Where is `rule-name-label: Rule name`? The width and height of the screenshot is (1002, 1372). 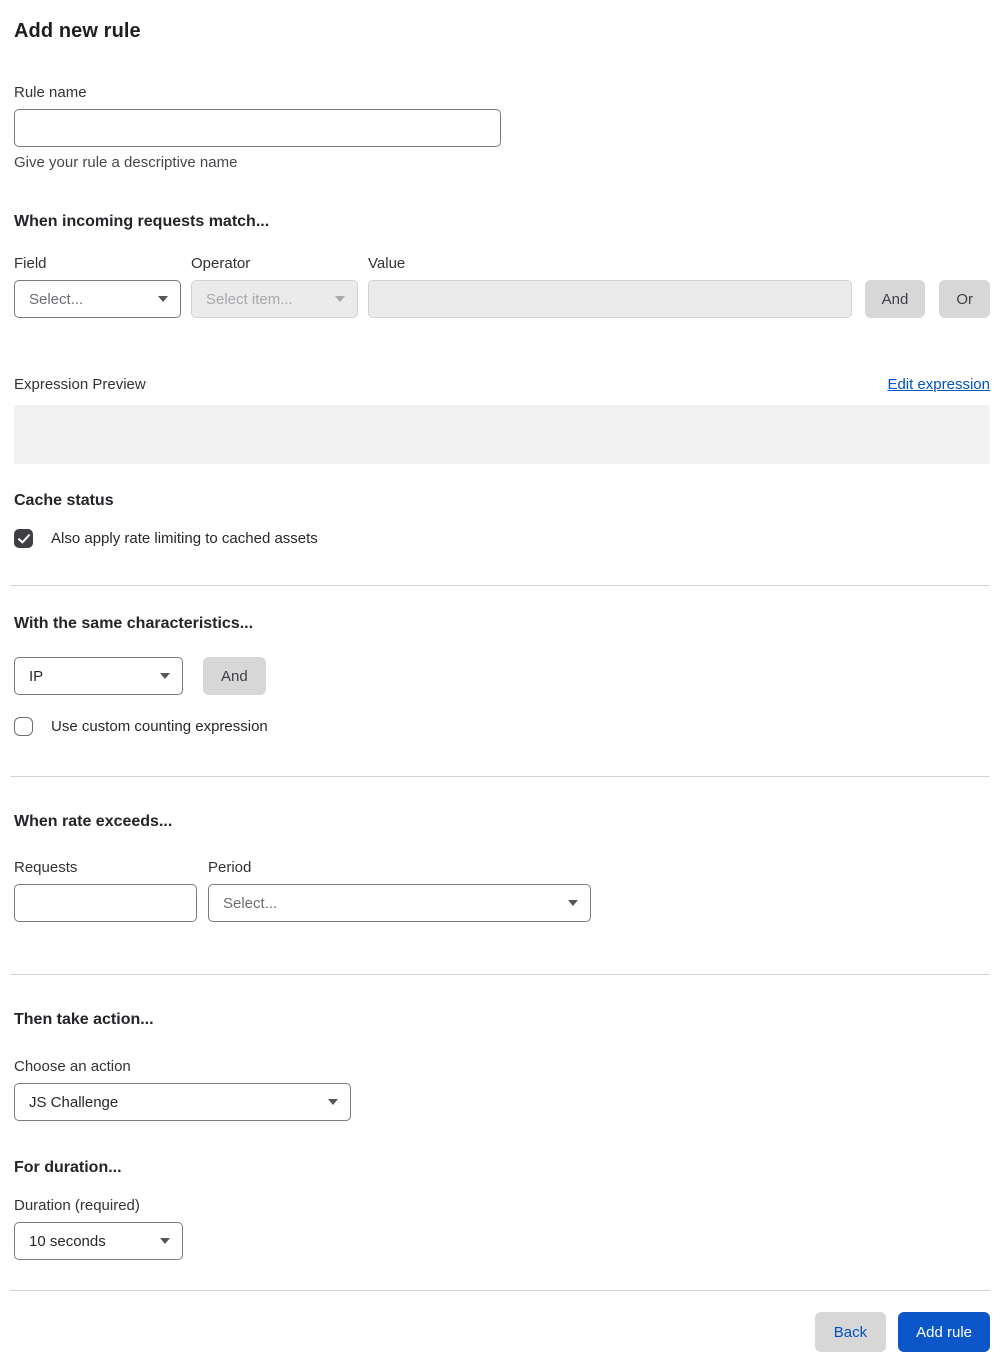
rule-name-label: Rule name is located at coordinates (50, 92).